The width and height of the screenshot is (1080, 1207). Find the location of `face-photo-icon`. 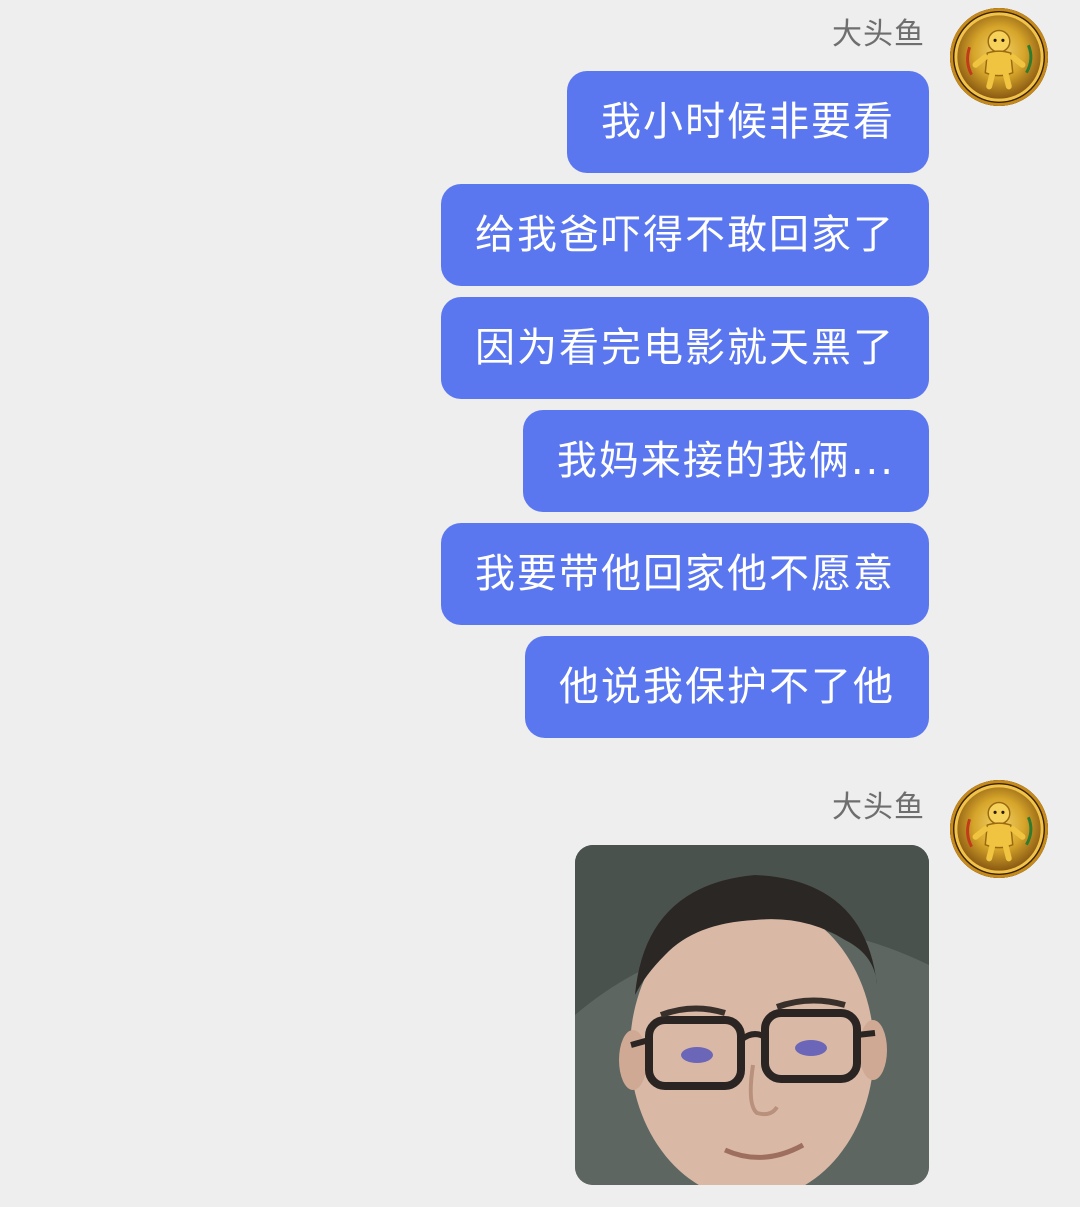

face-photo-icon is located at coordinates (752, 1015).